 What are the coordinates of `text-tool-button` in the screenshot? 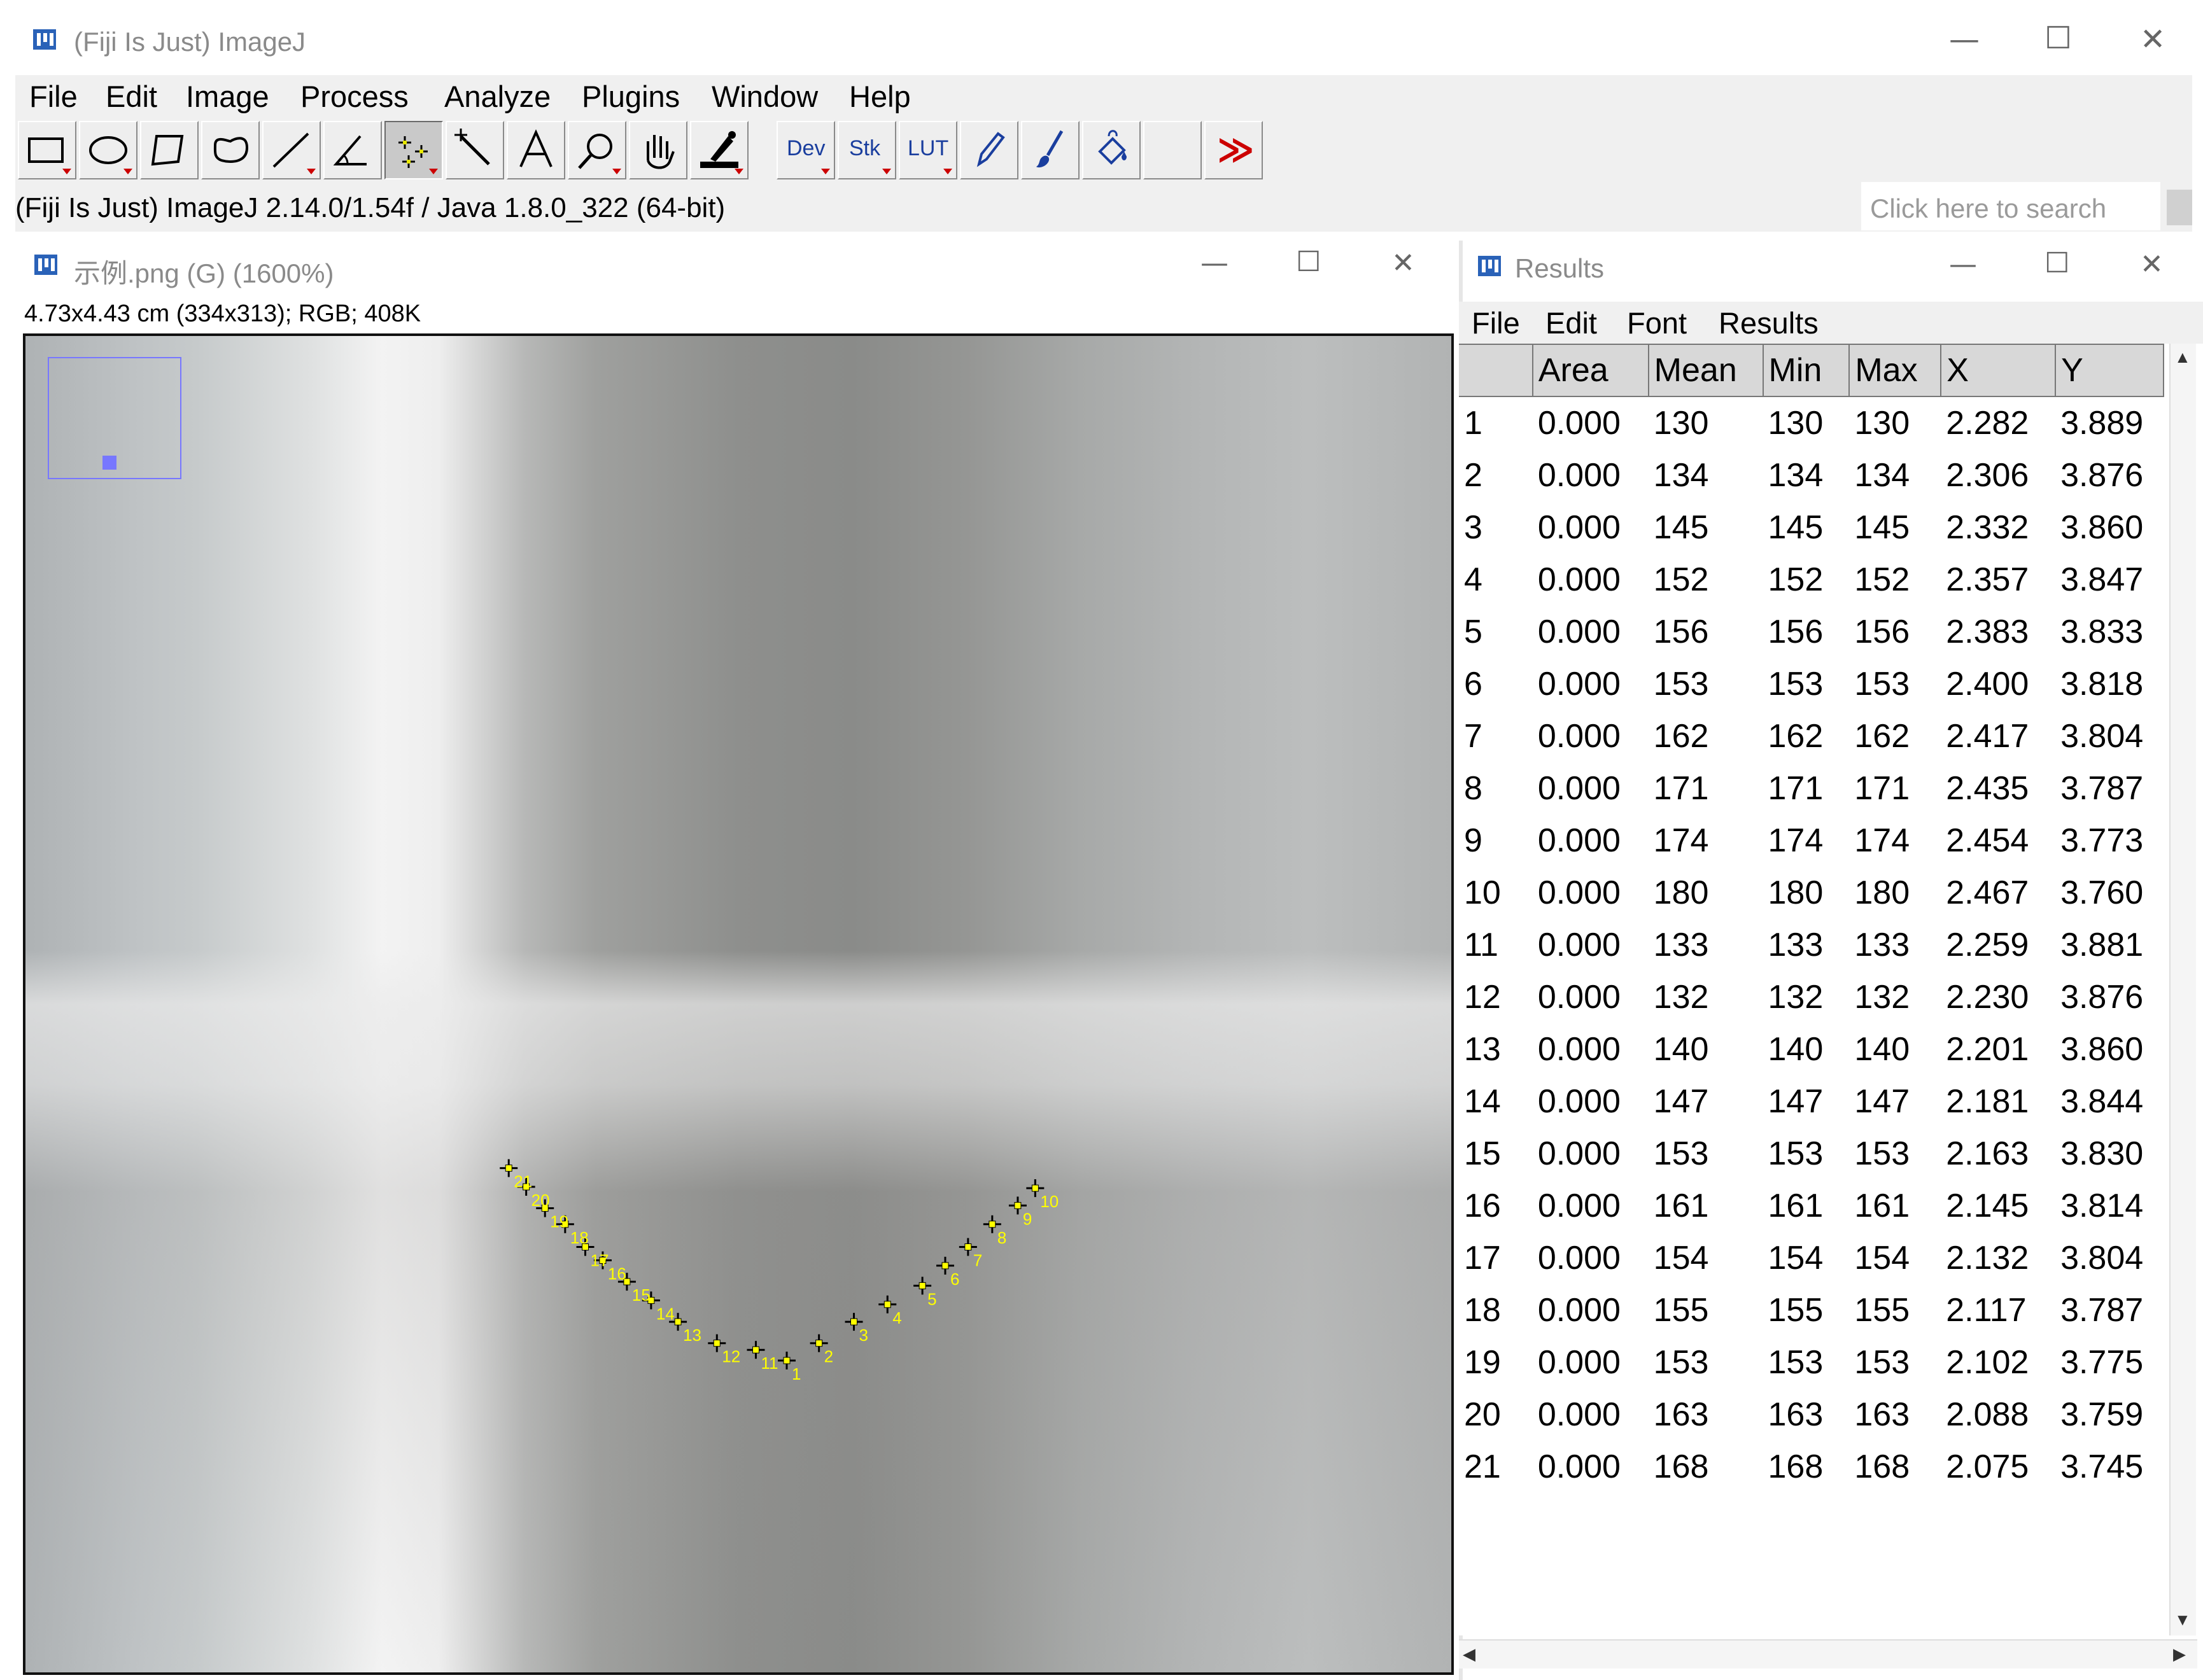 It's located at (536, 150).